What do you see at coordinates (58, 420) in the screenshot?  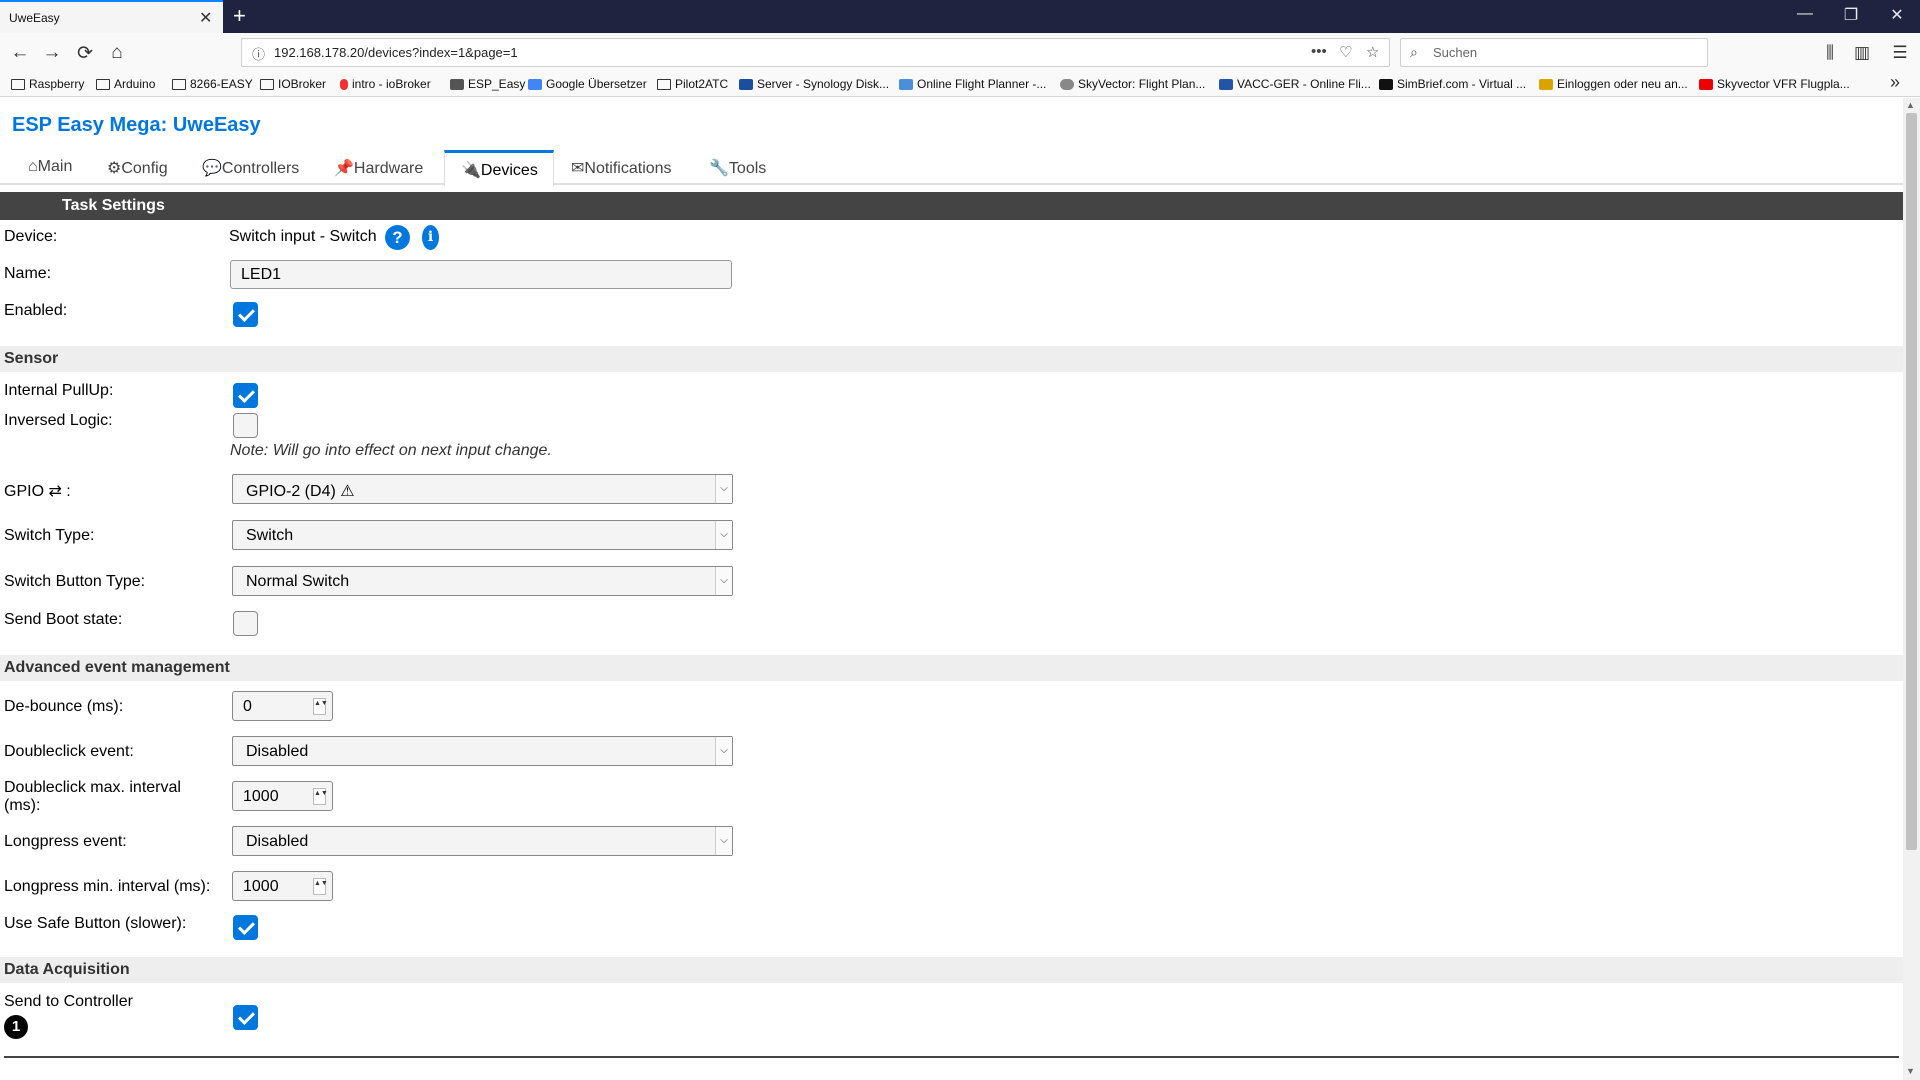 I see `inversed-logic-label: Inversed Logic:` at bounding box center [58, 420].